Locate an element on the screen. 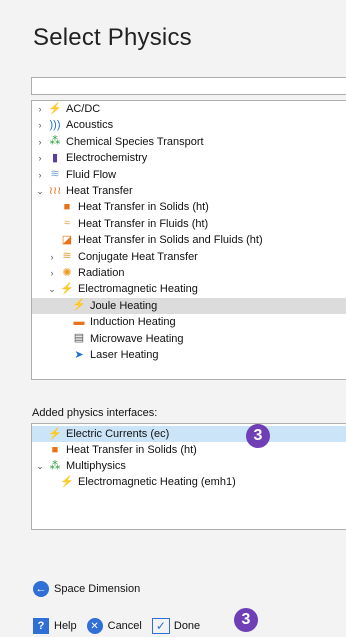  tree-item-heat-transfer-solids: ■ Heat Transfer in Solids (ht) is located at coordinates (189, 207).